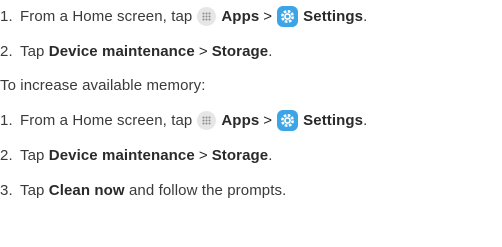  I want to click on step-b-2: 2. Tap Device maintenance > Storage ., so click(136, 155).